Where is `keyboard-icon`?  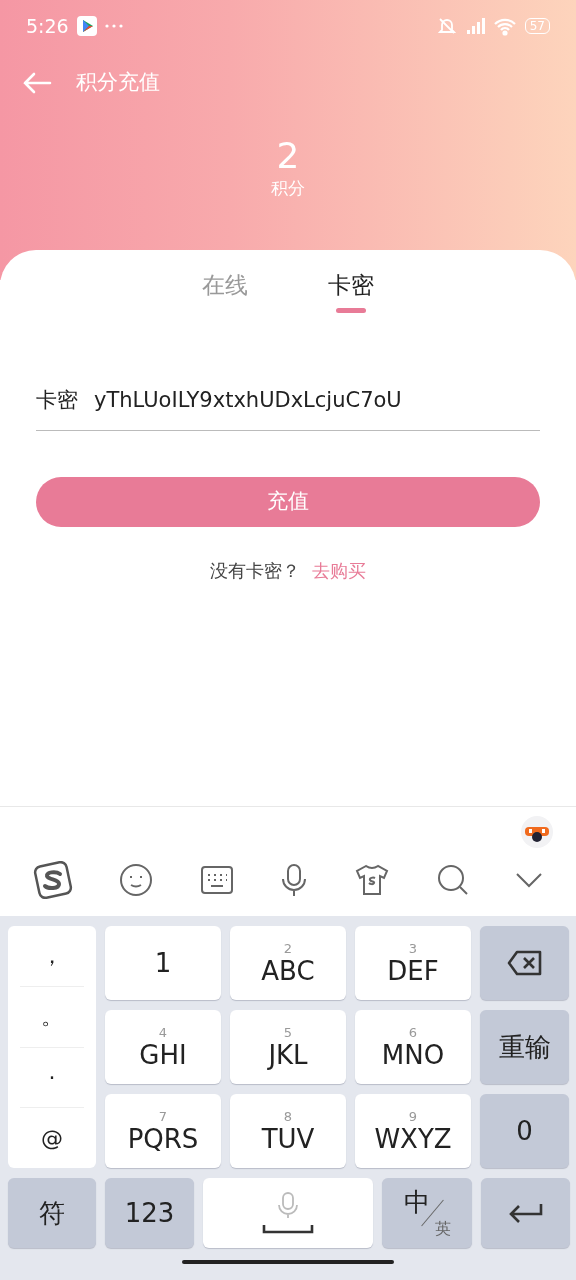 keyboard-icon is located at coordinates (216, 880).